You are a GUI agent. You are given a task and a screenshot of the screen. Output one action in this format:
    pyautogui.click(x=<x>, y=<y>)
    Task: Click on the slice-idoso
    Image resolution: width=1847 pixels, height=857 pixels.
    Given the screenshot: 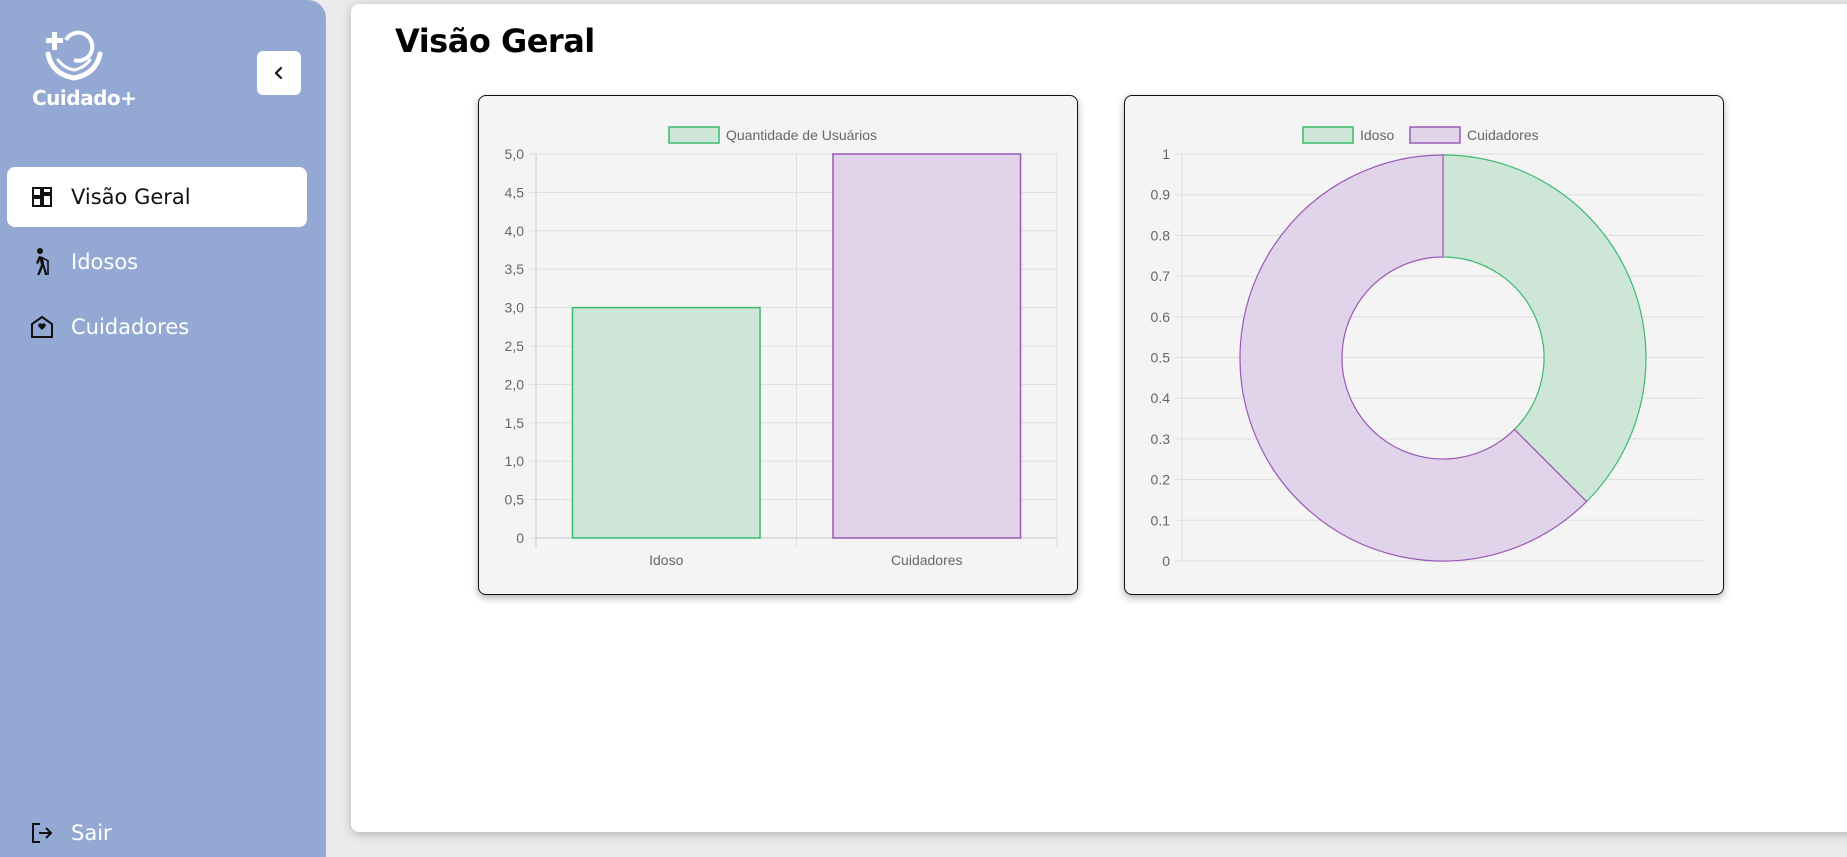 What is the action you would take?
    pyautogui.click(x=1544, y=328)
    